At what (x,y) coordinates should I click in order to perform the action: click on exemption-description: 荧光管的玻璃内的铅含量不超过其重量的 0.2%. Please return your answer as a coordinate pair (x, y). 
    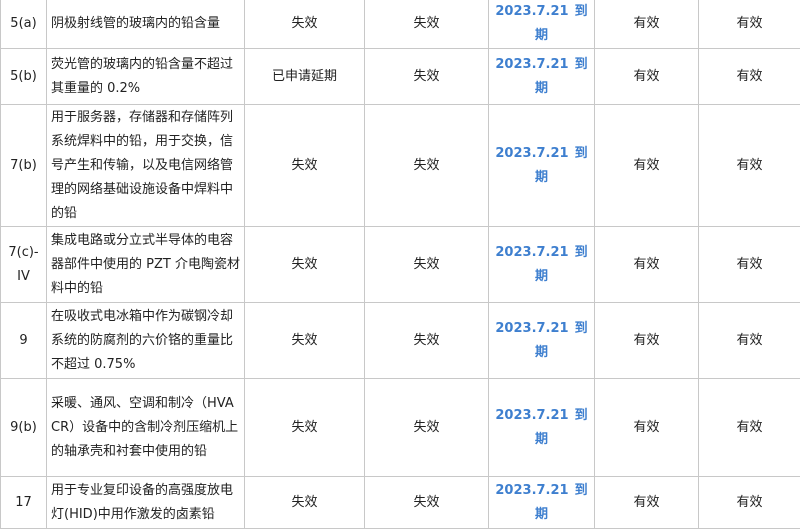
    Looking at the image, I should click on (146, 77).